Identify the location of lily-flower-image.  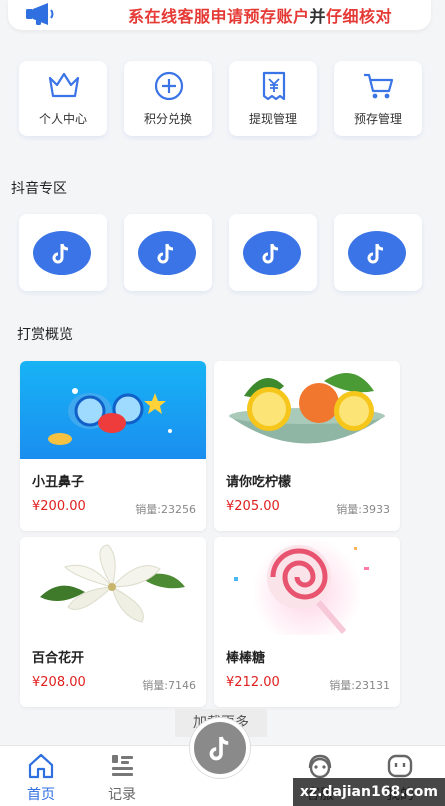
(113, 586).